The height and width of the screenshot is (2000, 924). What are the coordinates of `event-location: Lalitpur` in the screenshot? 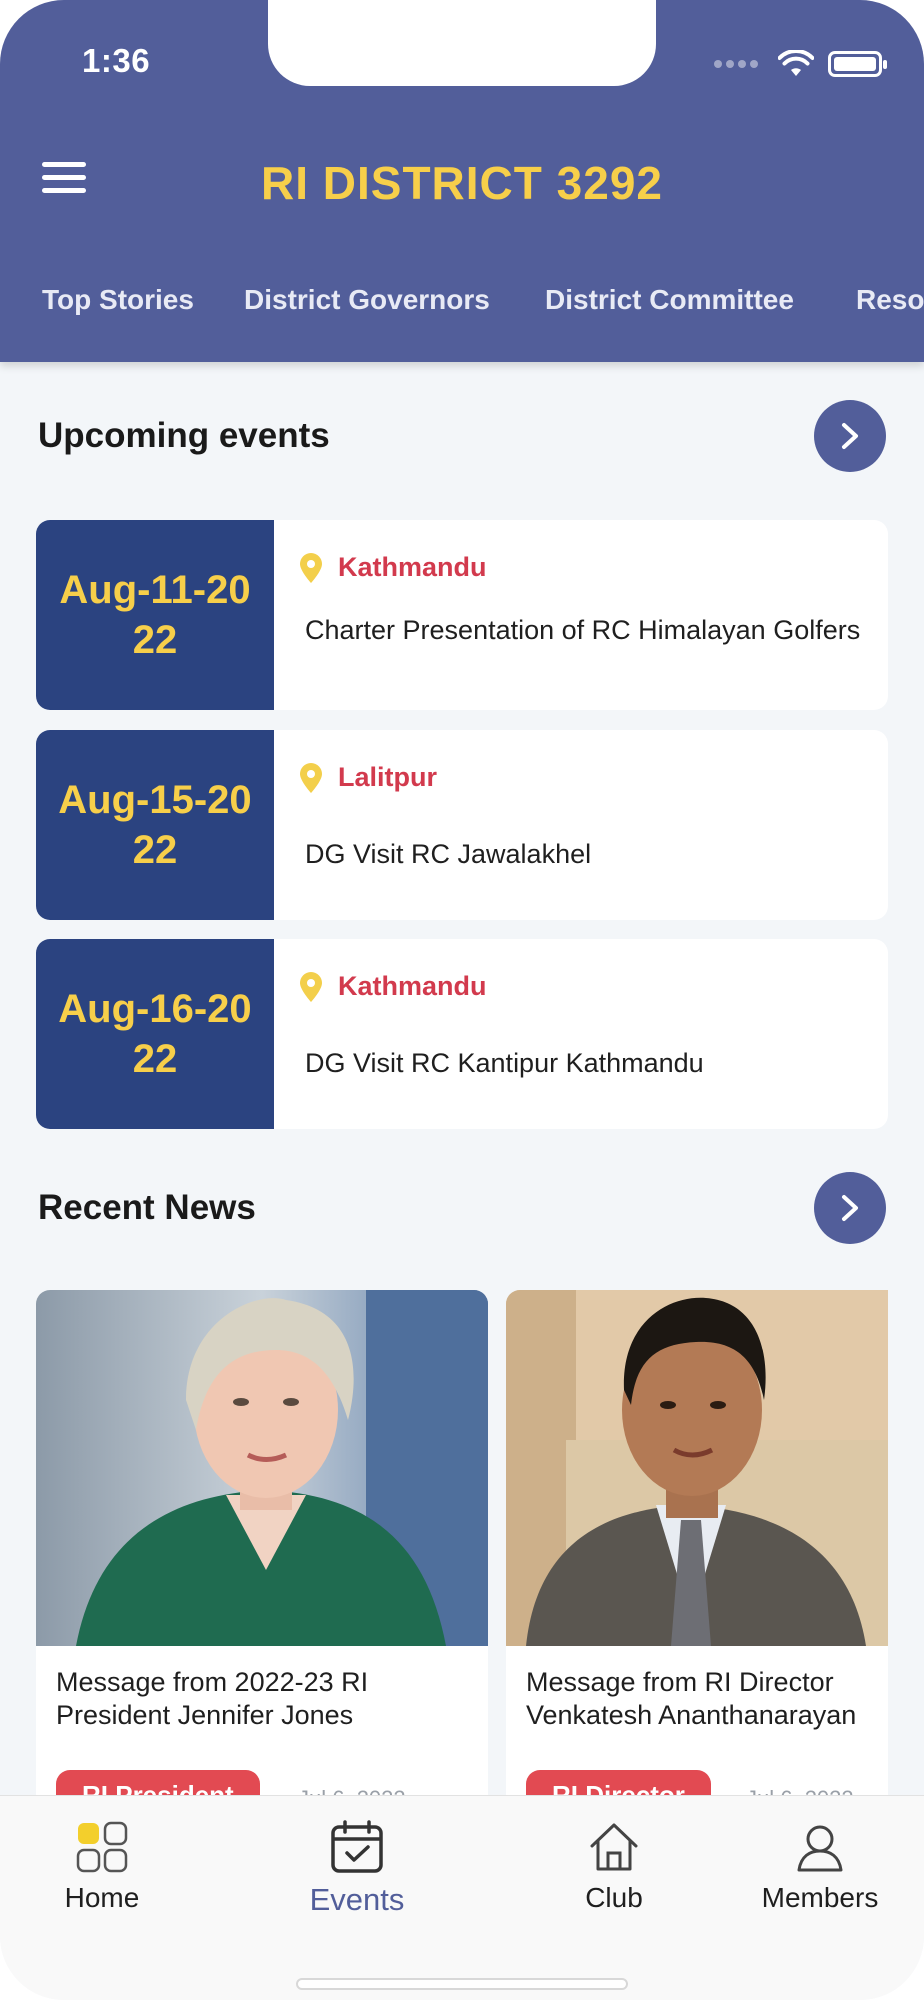 It's located at (368, 777).